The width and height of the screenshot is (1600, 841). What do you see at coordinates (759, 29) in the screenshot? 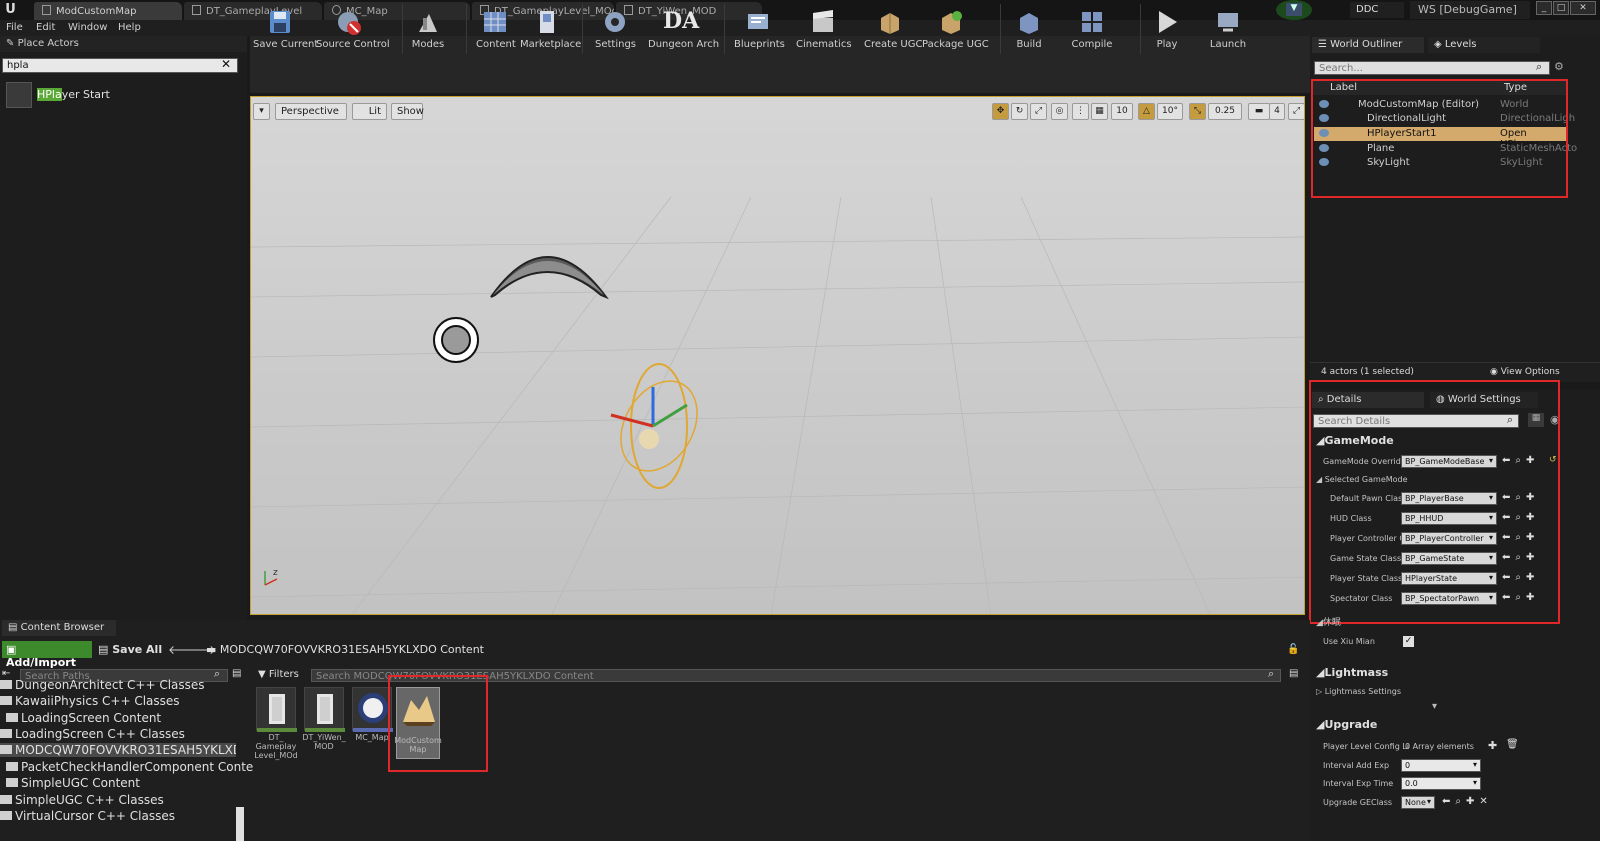
I see `blueprints-button: Blueprints` at bounding box center [759, 29].